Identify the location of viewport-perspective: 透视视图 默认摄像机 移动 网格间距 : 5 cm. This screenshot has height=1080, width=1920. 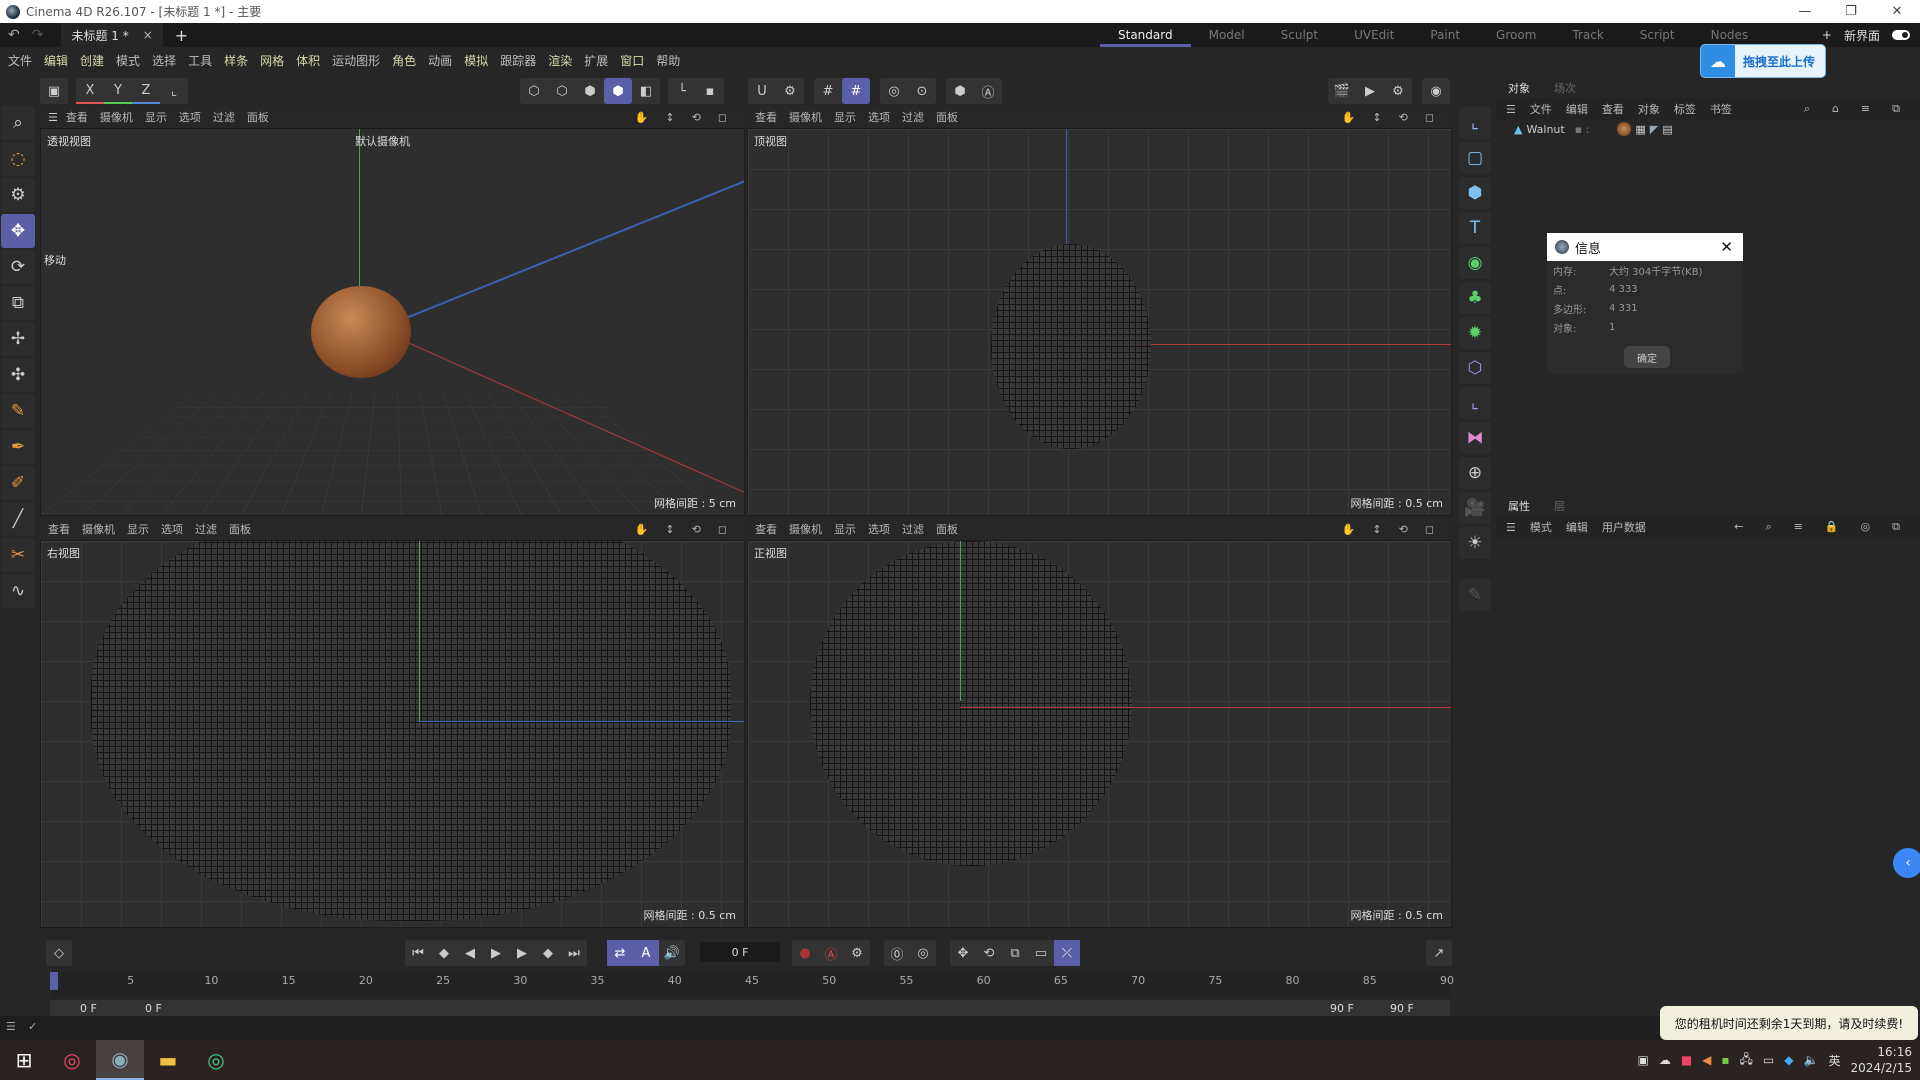
(392, 322).